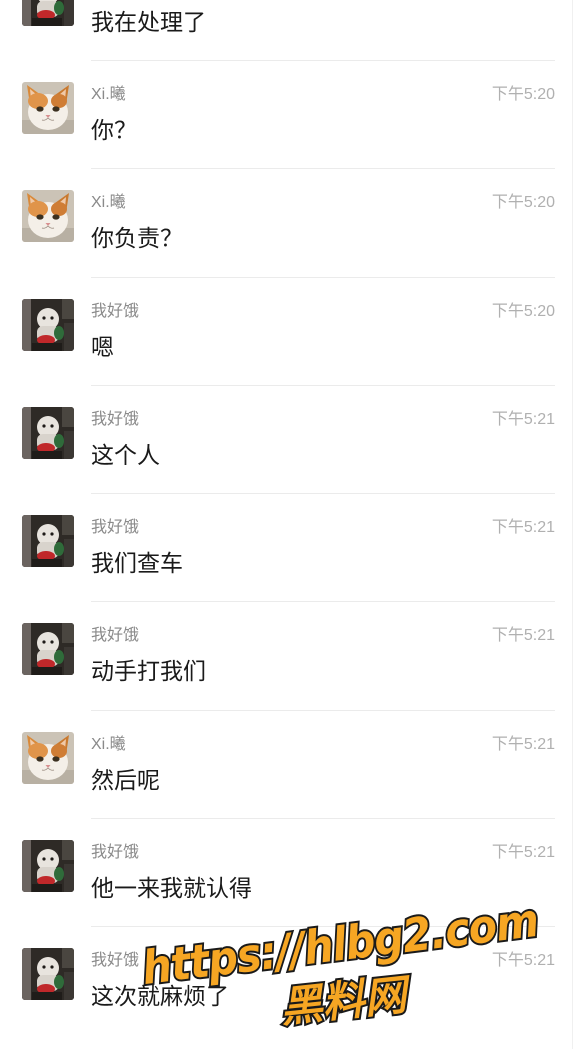 The height and width of the screenshot is (1049, 578). I want to click on message-text: 我在处理了, so click(148, 21).